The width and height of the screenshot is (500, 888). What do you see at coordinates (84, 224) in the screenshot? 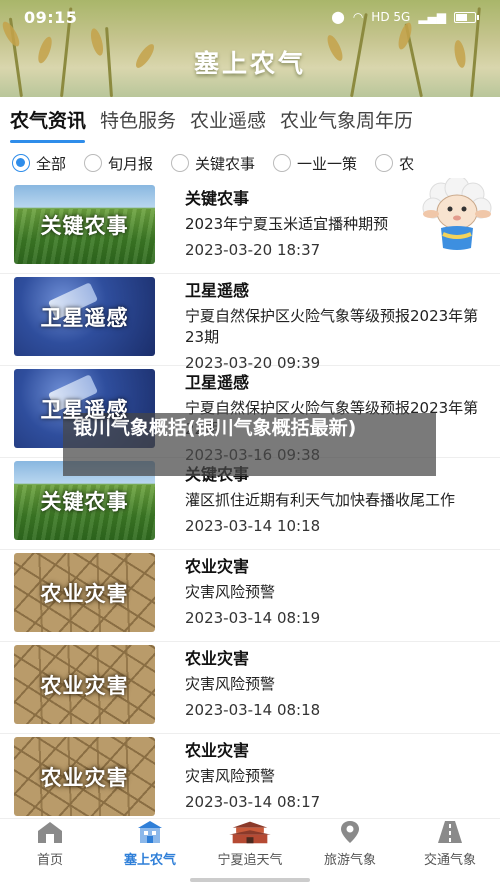
I see `thumbnail-image: 关键农事` at bounding box center [84, 224].